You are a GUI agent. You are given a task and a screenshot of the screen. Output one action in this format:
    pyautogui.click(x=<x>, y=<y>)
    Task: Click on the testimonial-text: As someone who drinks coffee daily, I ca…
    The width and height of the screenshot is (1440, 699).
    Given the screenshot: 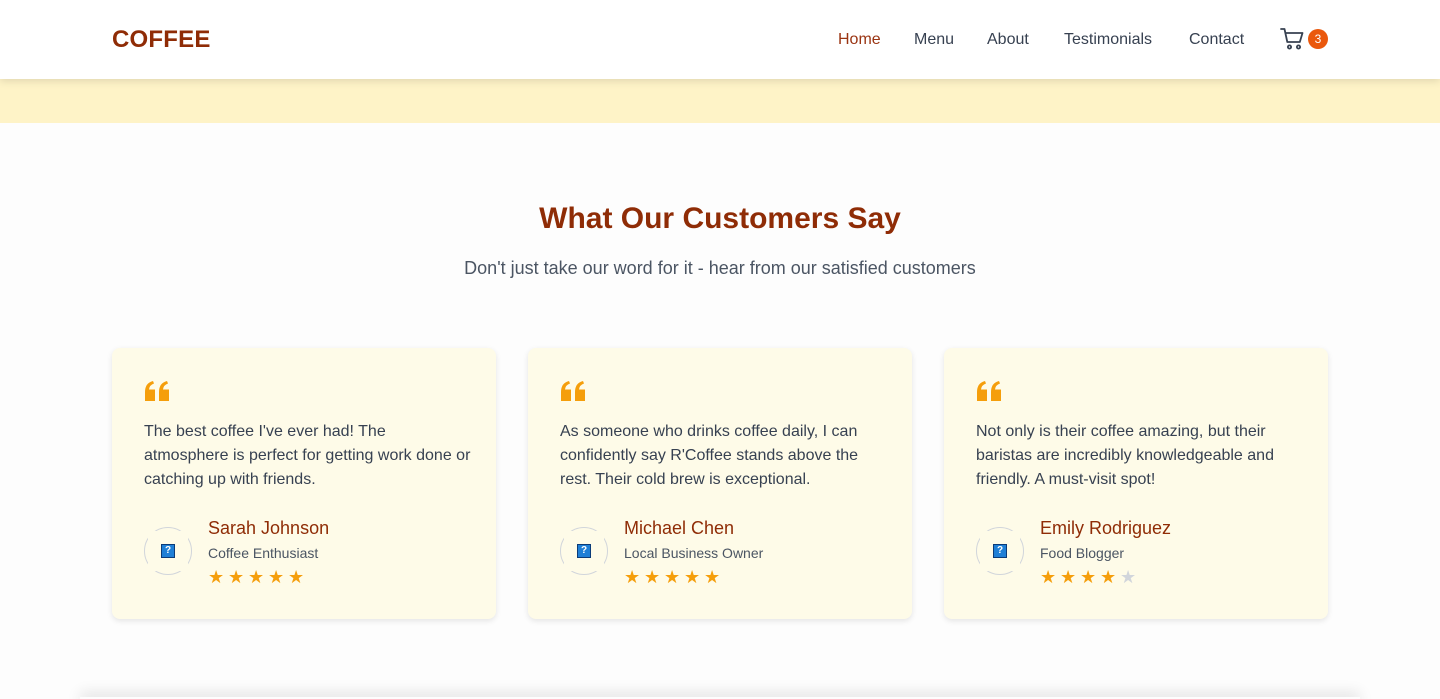 What is the action you would take?
    pyautogui.click(x=709, y=455)
    